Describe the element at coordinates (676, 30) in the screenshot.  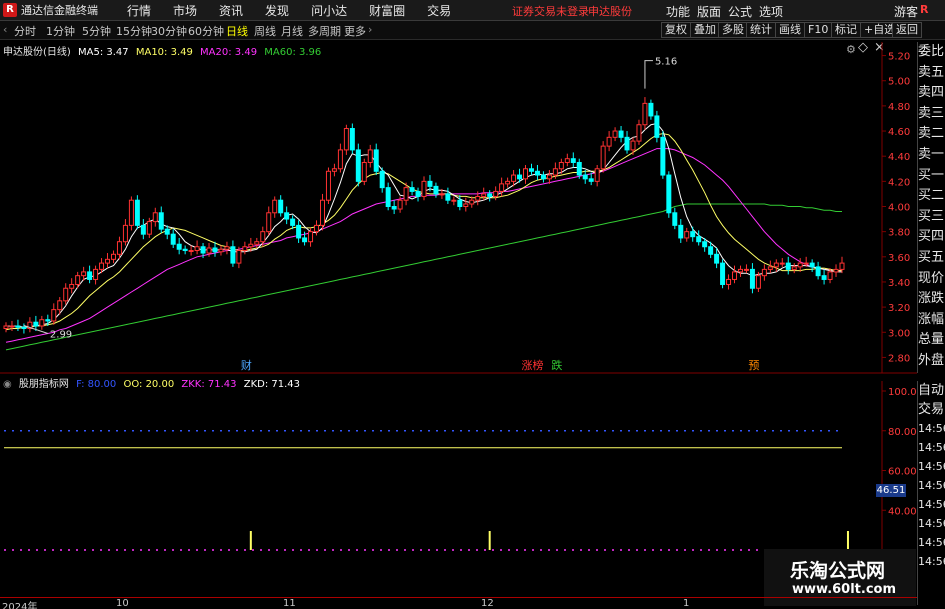
I see `adjust-button: 复权` at that location.